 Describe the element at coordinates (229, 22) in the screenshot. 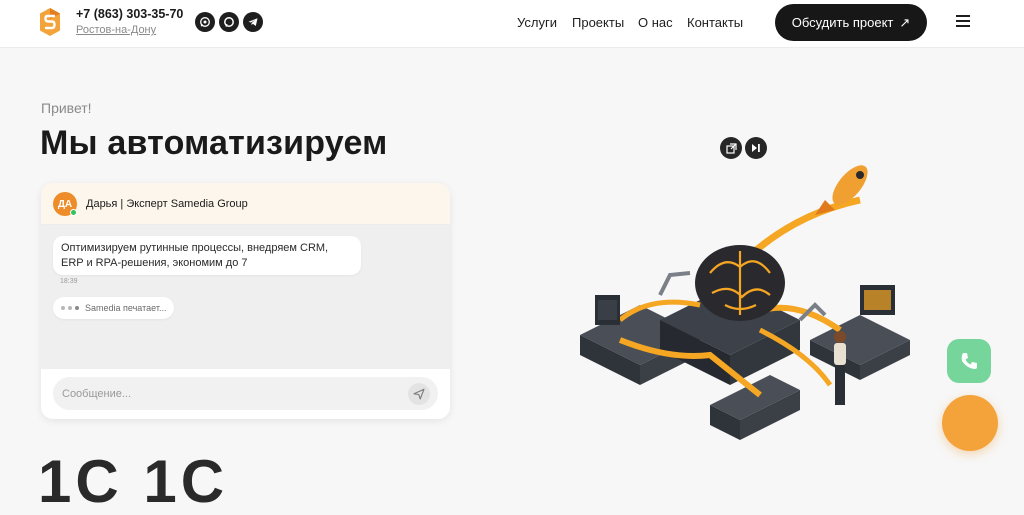

I see `max-icon` at that location.